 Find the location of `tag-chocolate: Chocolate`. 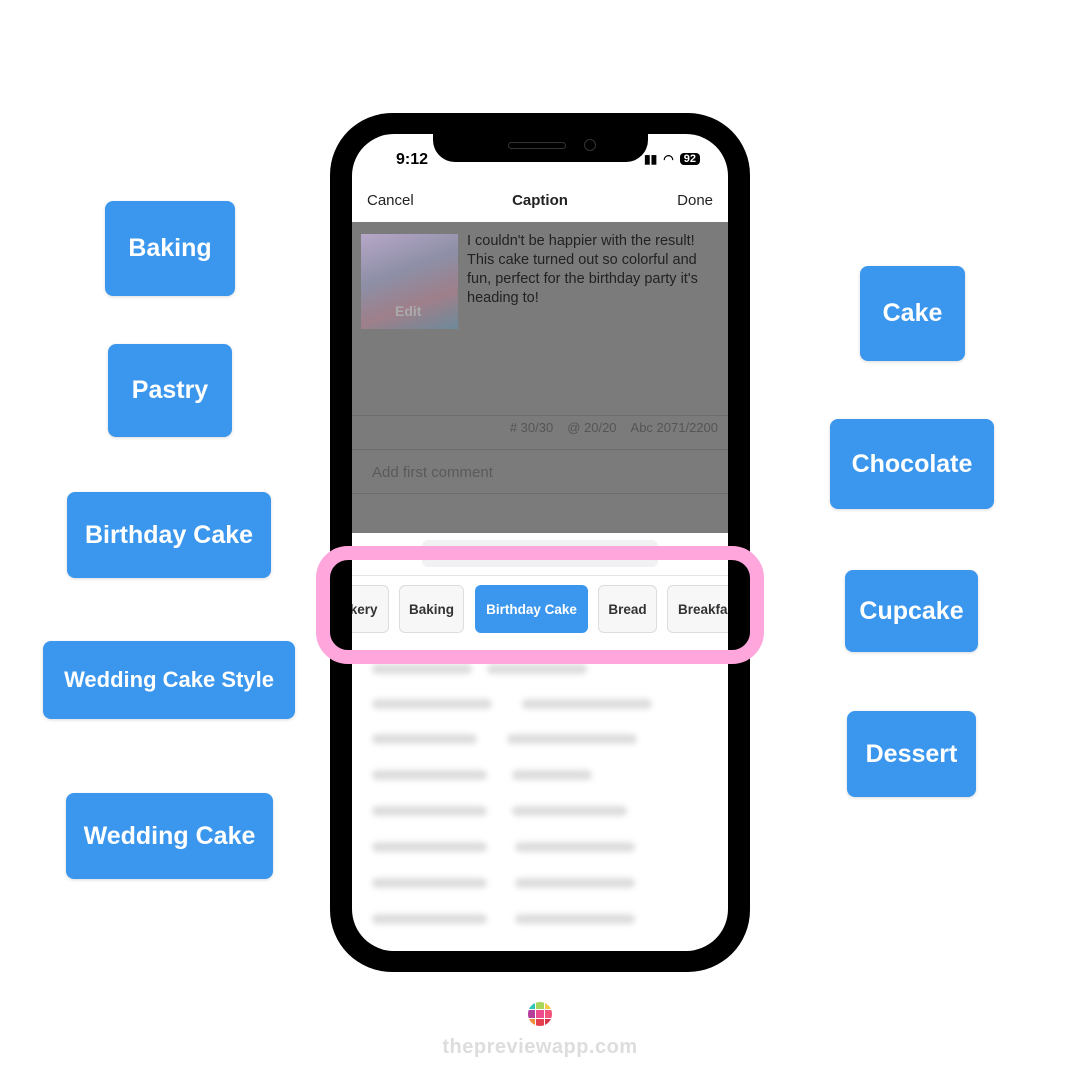

tag-chocolate: Chocolate is located at coordinates (912, 464).